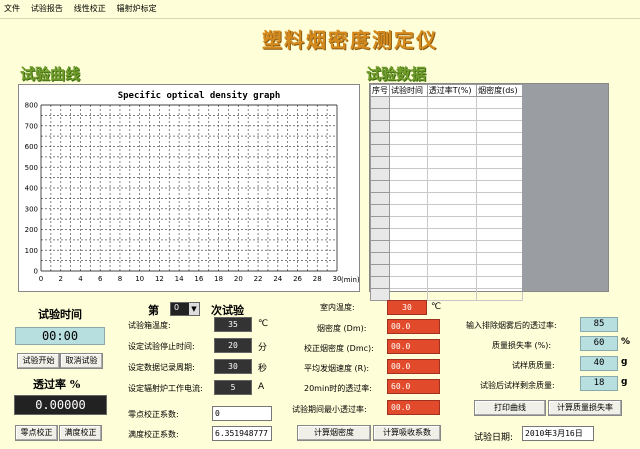 Image resolution: width=640 pixels, height=449 pixels. Describe the element at coordinates (185, 309) in the screenshot. I see `run-number-select: 0 ▼` at that location.